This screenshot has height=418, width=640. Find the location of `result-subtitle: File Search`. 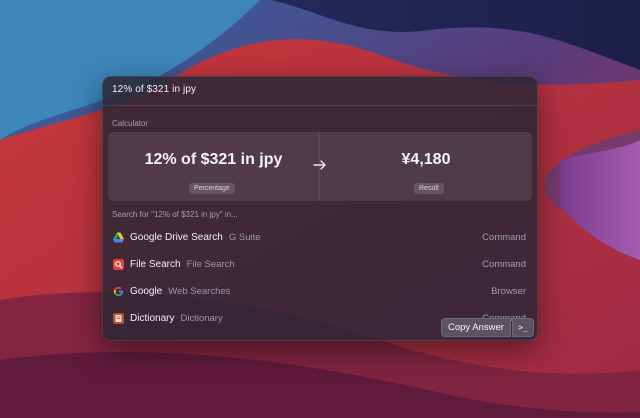

result-subtitle: File Search is located at coordinates (210, 264).